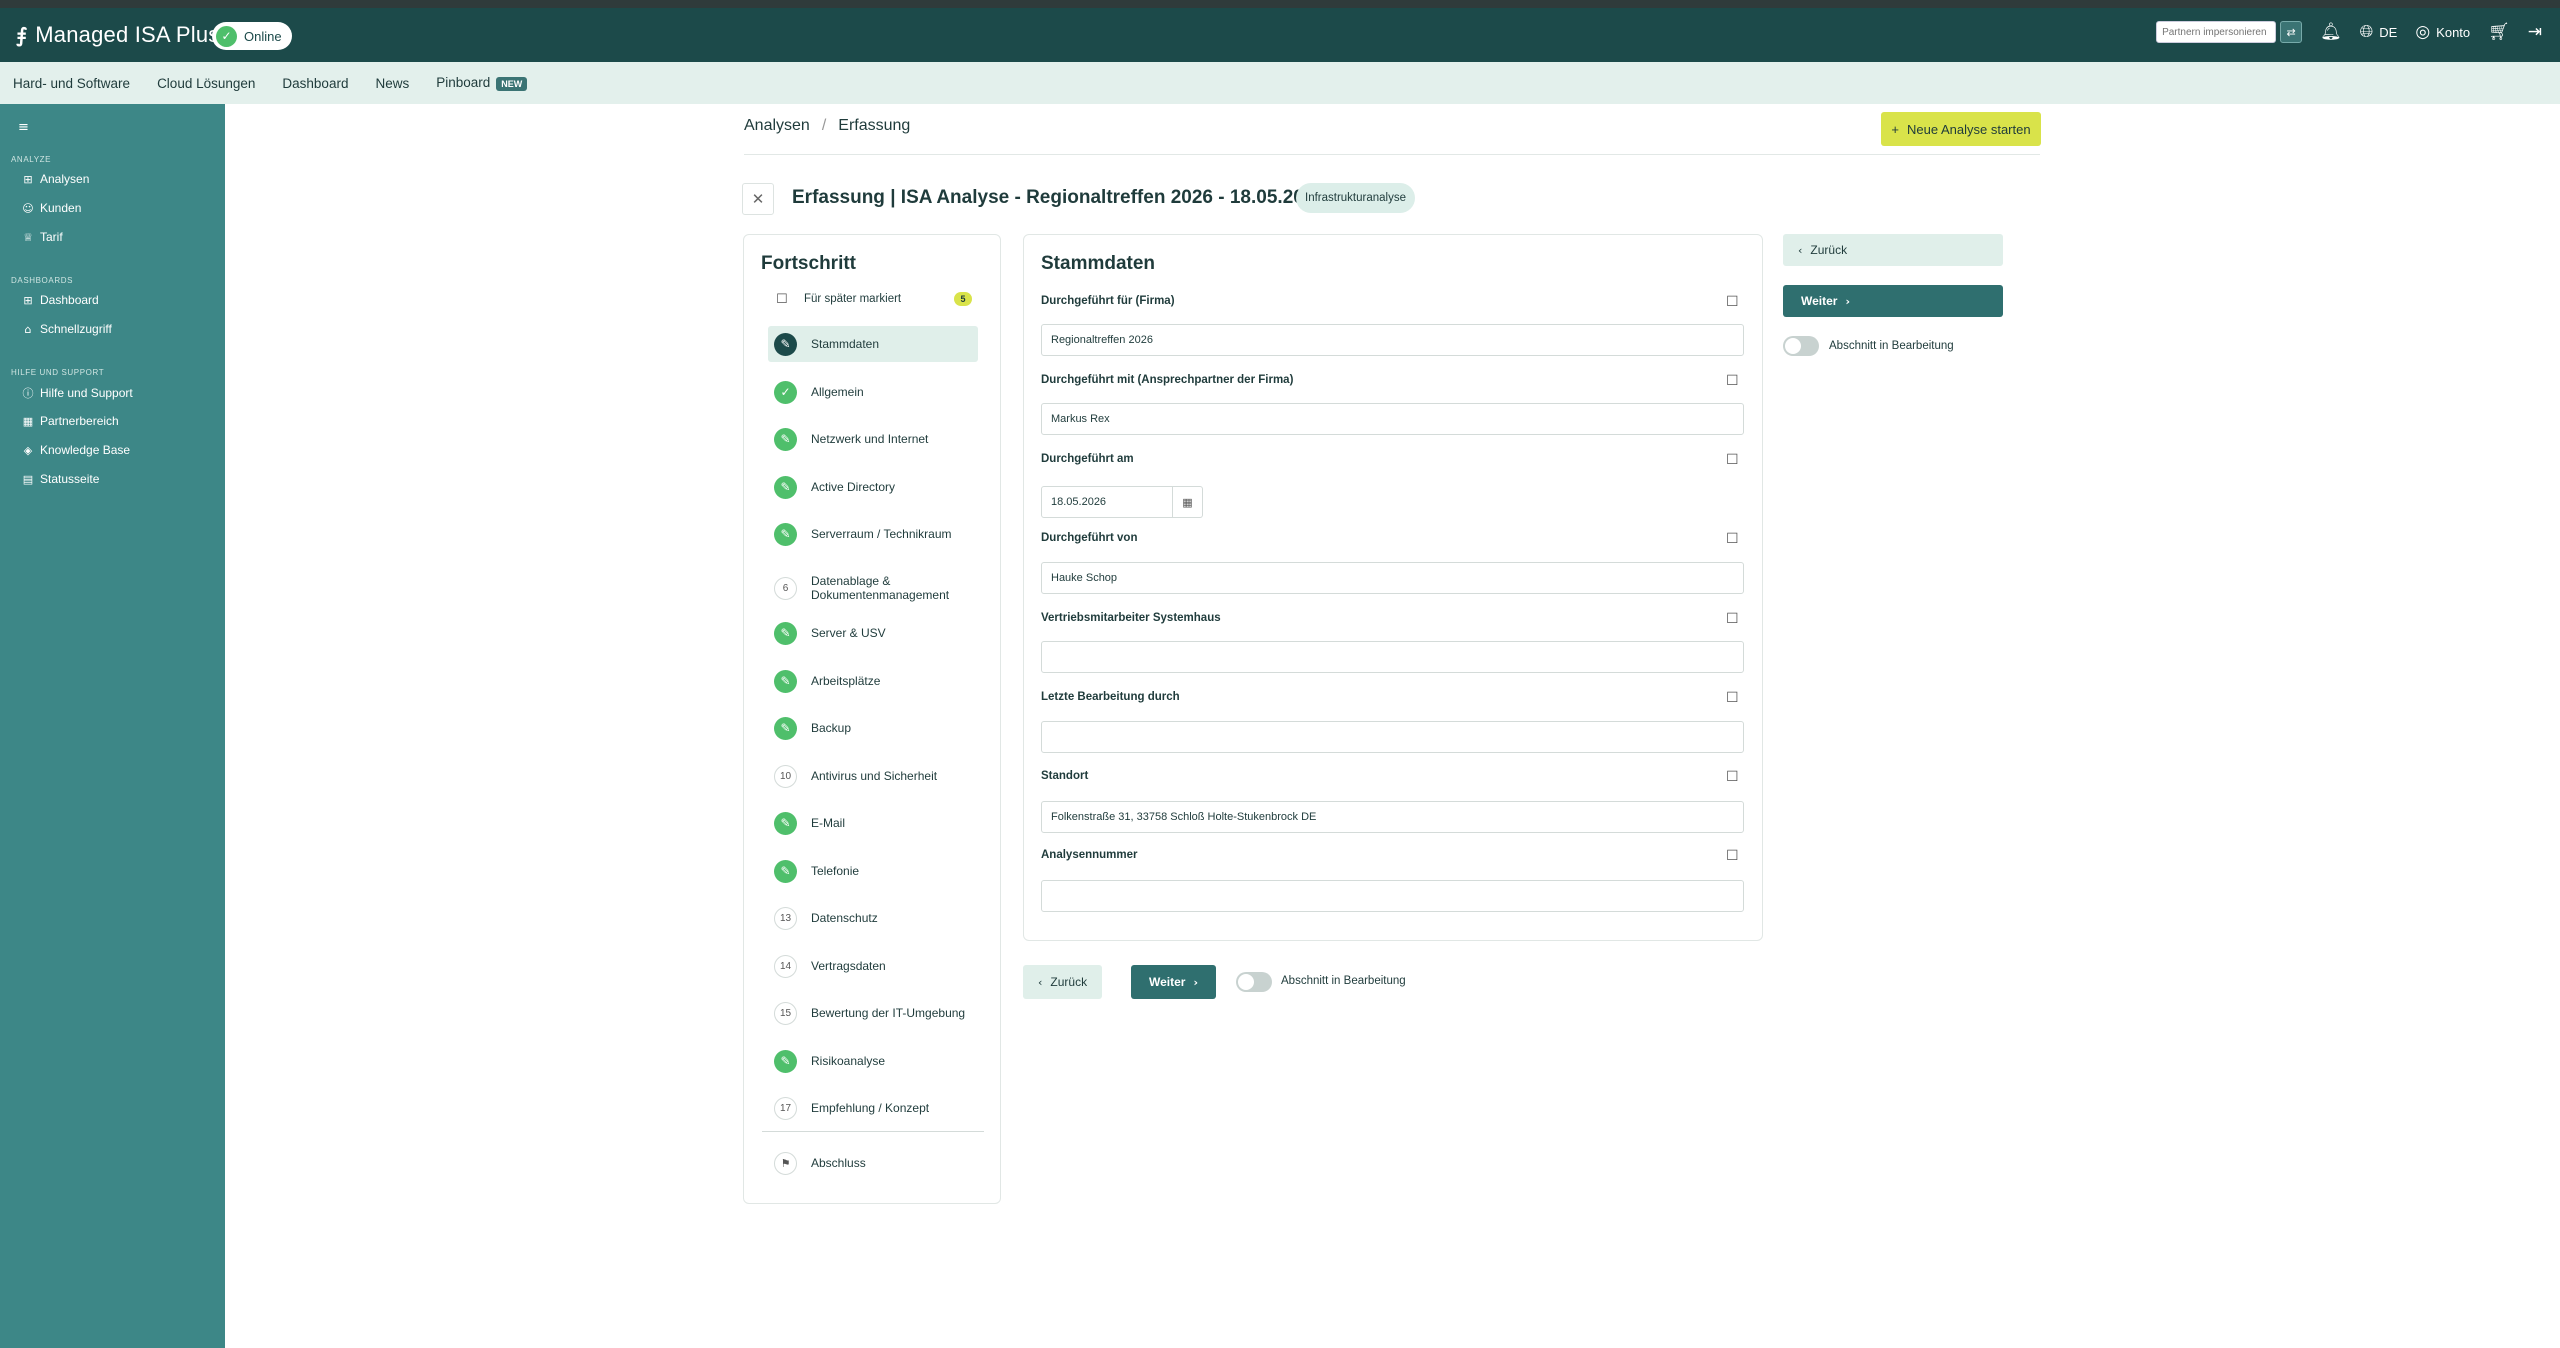 This screenshot has height=1348, width=2560. I want to click on durchgefuehrt-von-input: Hauke Schop, so click(1392, 578).